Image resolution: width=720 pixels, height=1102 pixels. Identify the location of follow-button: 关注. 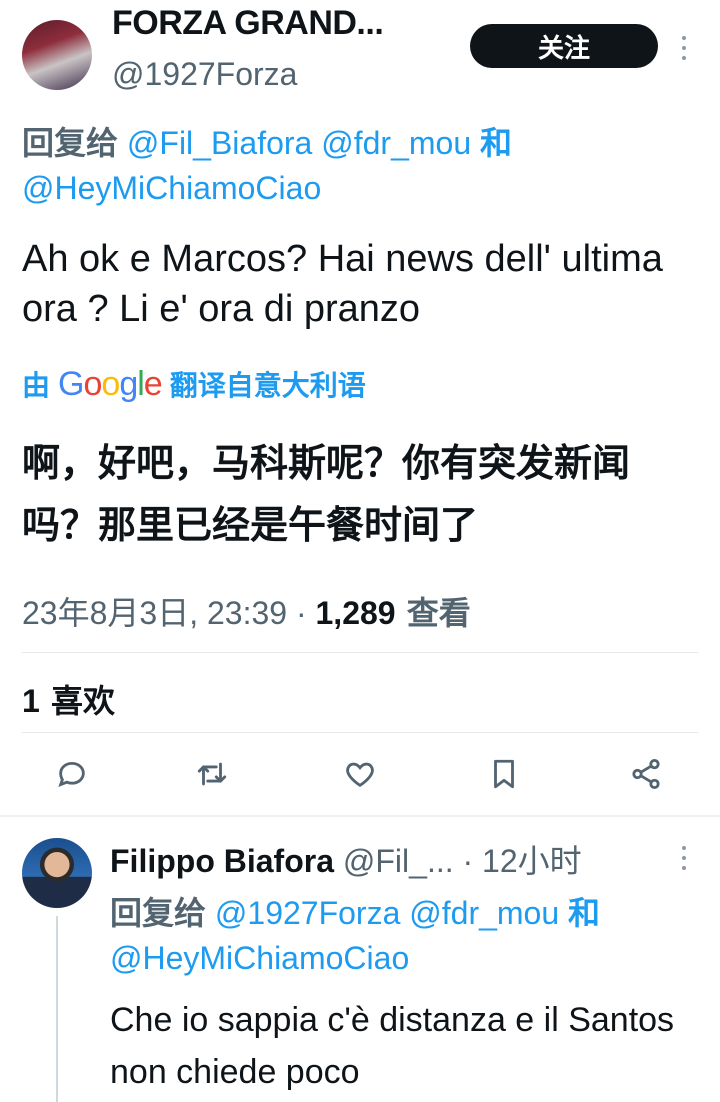
(564, 46).